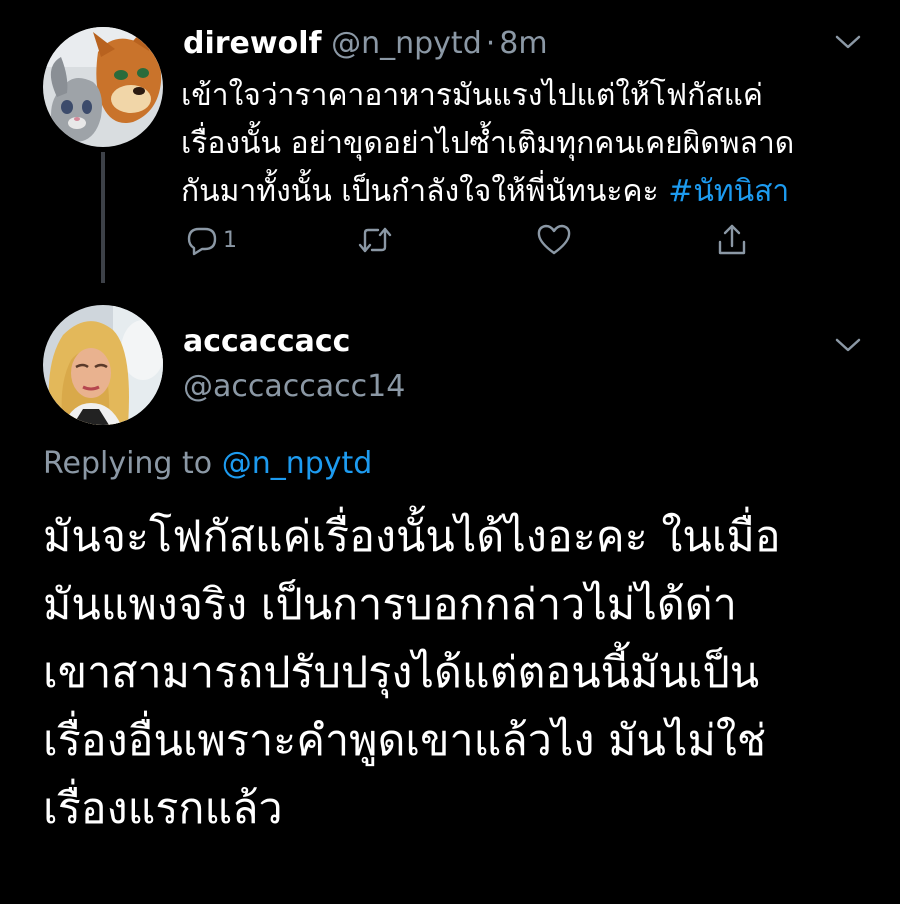 This screenshot has height=904, width=900. What do you see at coordinates (266, 342) in the screenshot?
I see `display-name: accaccacc` at bounding box center [266, 342].